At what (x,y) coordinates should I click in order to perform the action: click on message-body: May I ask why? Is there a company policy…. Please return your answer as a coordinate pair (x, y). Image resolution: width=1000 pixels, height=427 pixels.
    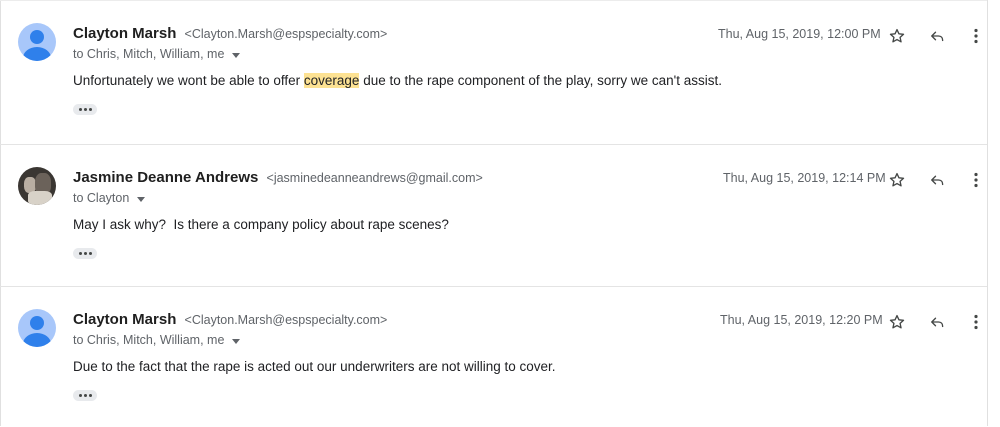
    Looking at the image, I should click on (261, 224).